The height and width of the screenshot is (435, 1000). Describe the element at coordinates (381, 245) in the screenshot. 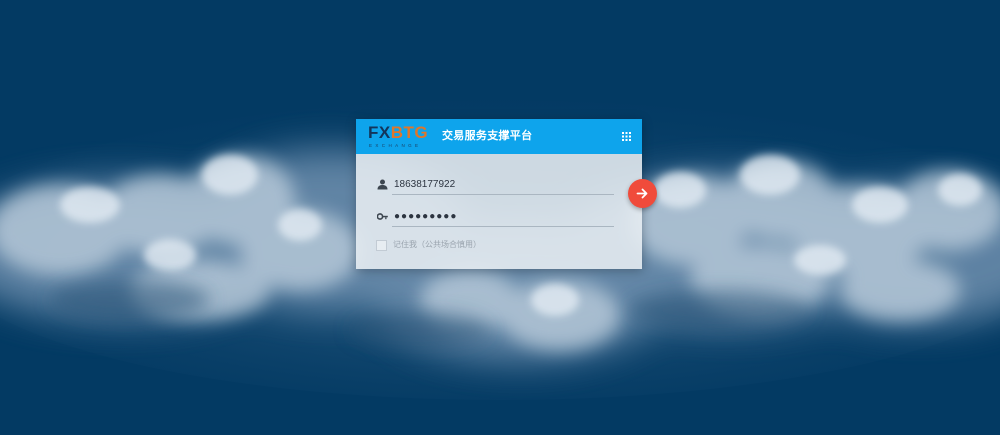

I see `remember-me-checkbox` at that location.